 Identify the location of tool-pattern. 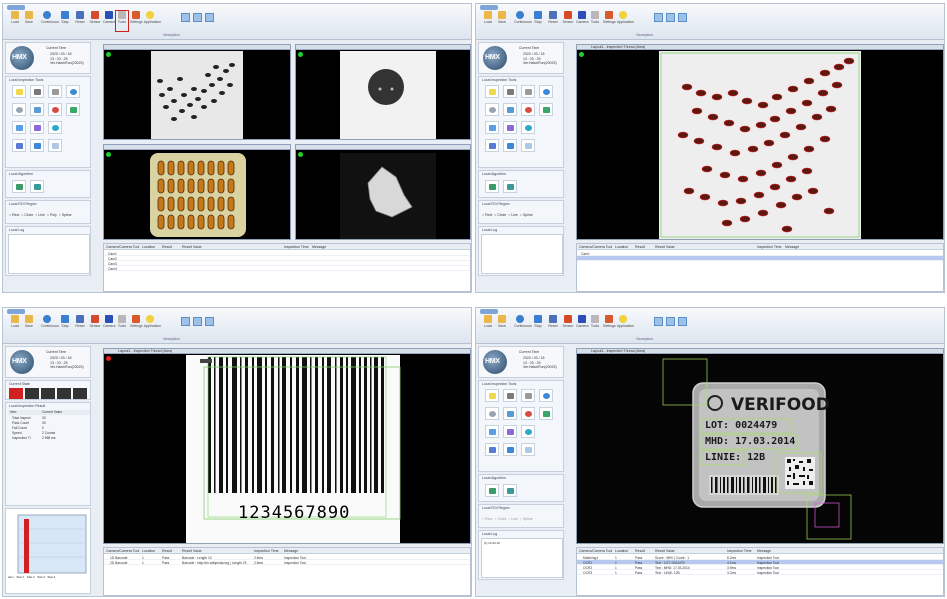
(510, 413).